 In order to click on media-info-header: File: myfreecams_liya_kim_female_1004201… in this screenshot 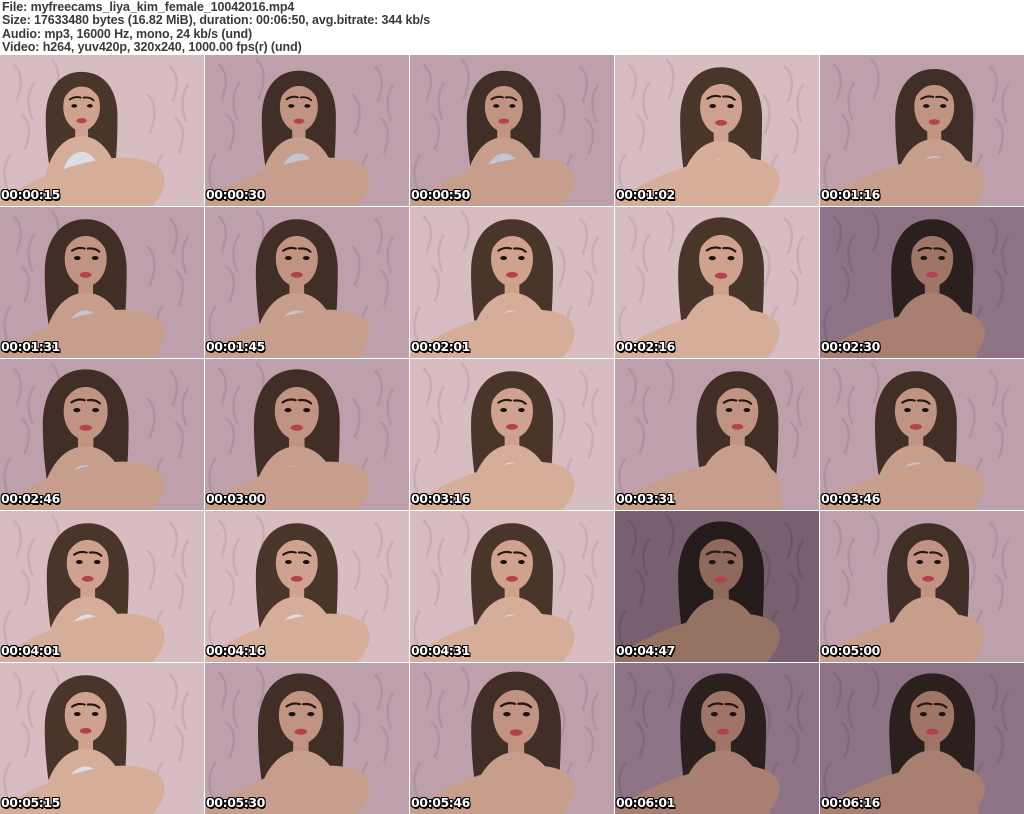, I will do `click(512, 27)`.